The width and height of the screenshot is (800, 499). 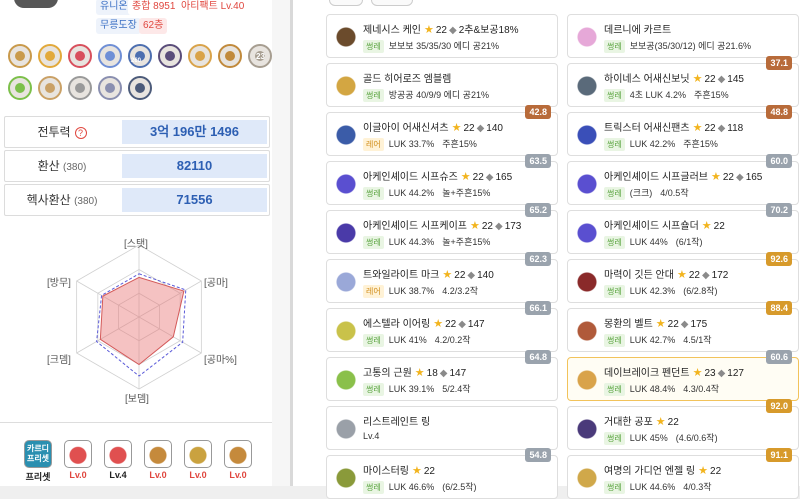 What do you see at coordinates (683, 473) in the screenshot?
I see `equipment-card: 여명의 가디언 엔젤 링 ★ 22 썽레 LUK 44.6% 4/0.3작 91.1` at bounding box center [683, 473].